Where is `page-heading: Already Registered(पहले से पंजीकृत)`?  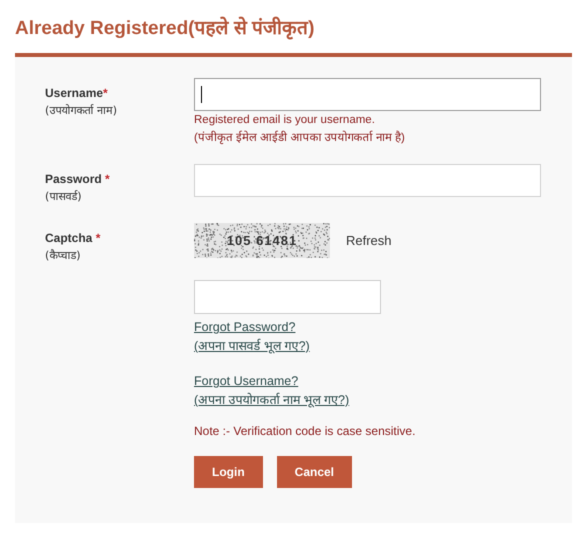 page-heading: Already Registered(पहले से पंजीकृत) is located at coordinates (165, 28).